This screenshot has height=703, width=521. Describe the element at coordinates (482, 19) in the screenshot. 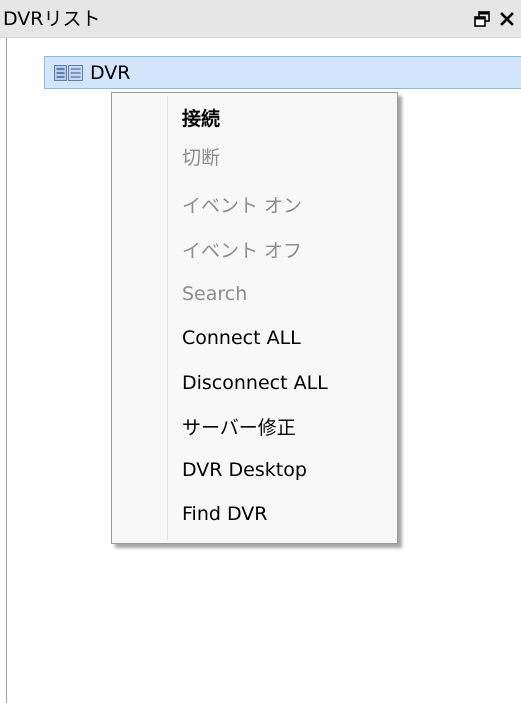

I see `restore-window-icon` at that location.